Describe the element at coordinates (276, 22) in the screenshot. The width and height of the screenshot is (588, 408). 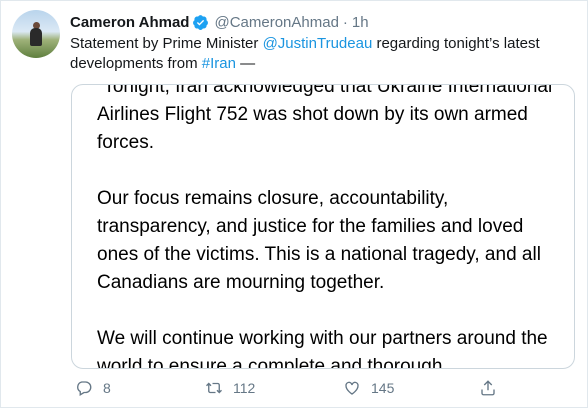
I see `user-handle: @CameronAhmad` at that location.